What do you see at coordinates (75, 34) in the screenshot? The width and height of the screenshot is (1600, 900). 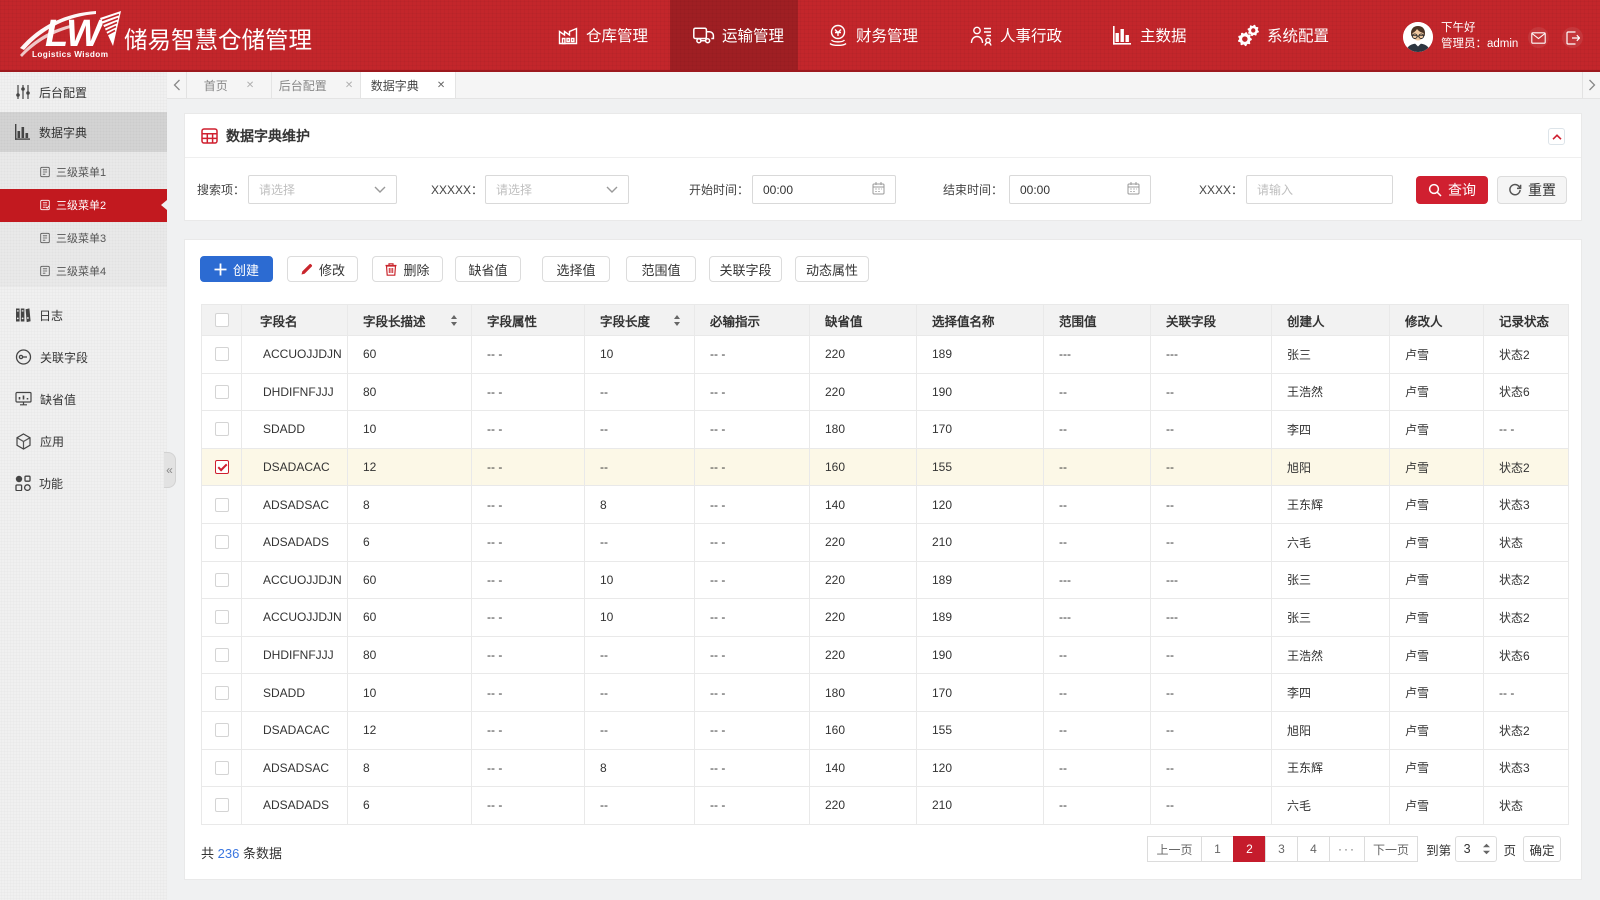 I see `svg-text: LW` at bounding box center [75, 34].